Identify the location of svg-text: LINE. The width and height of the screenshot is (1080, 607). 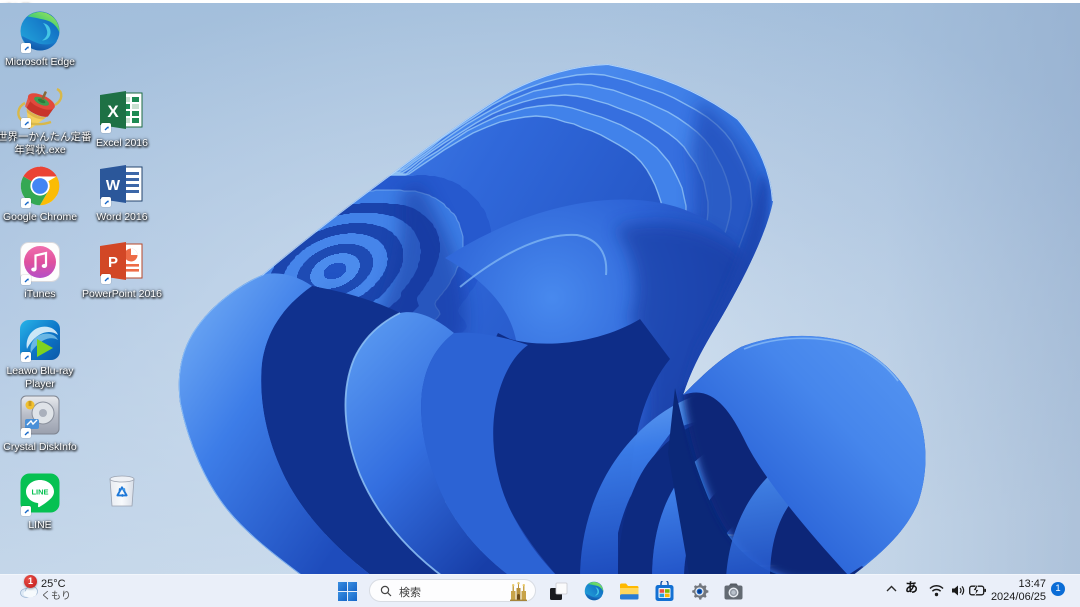
(39, 492).